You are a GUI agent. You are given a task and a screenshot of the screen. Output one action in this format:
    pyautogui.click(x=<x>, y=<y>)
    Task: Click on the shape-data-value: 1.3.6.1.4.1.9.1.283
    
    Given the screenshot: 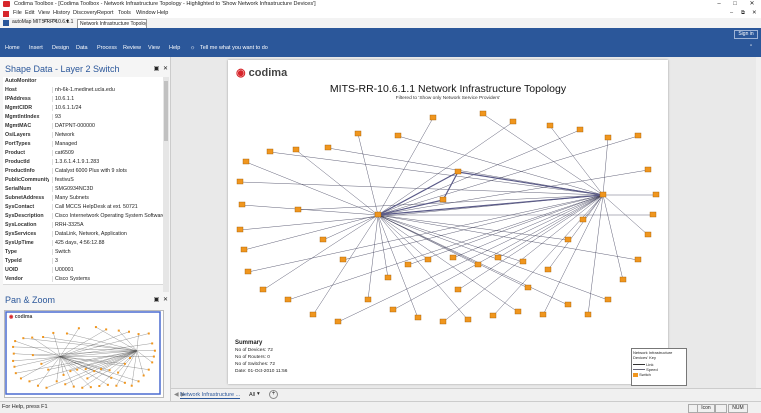 What is the action you would take?
    pyautogui.click(x=108, y=162)
    